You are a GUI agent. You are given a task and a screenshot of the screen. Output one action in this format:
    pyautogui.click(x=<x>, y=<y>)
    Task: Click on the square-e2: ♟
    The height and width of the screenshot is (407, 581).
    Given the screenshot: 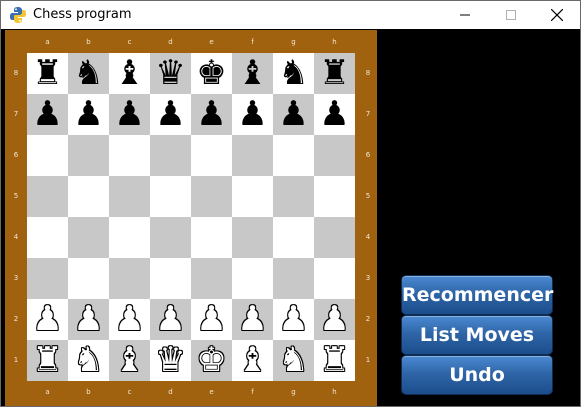 What is the action you would take?
    pyautogui.click(x=211, y=319)
    